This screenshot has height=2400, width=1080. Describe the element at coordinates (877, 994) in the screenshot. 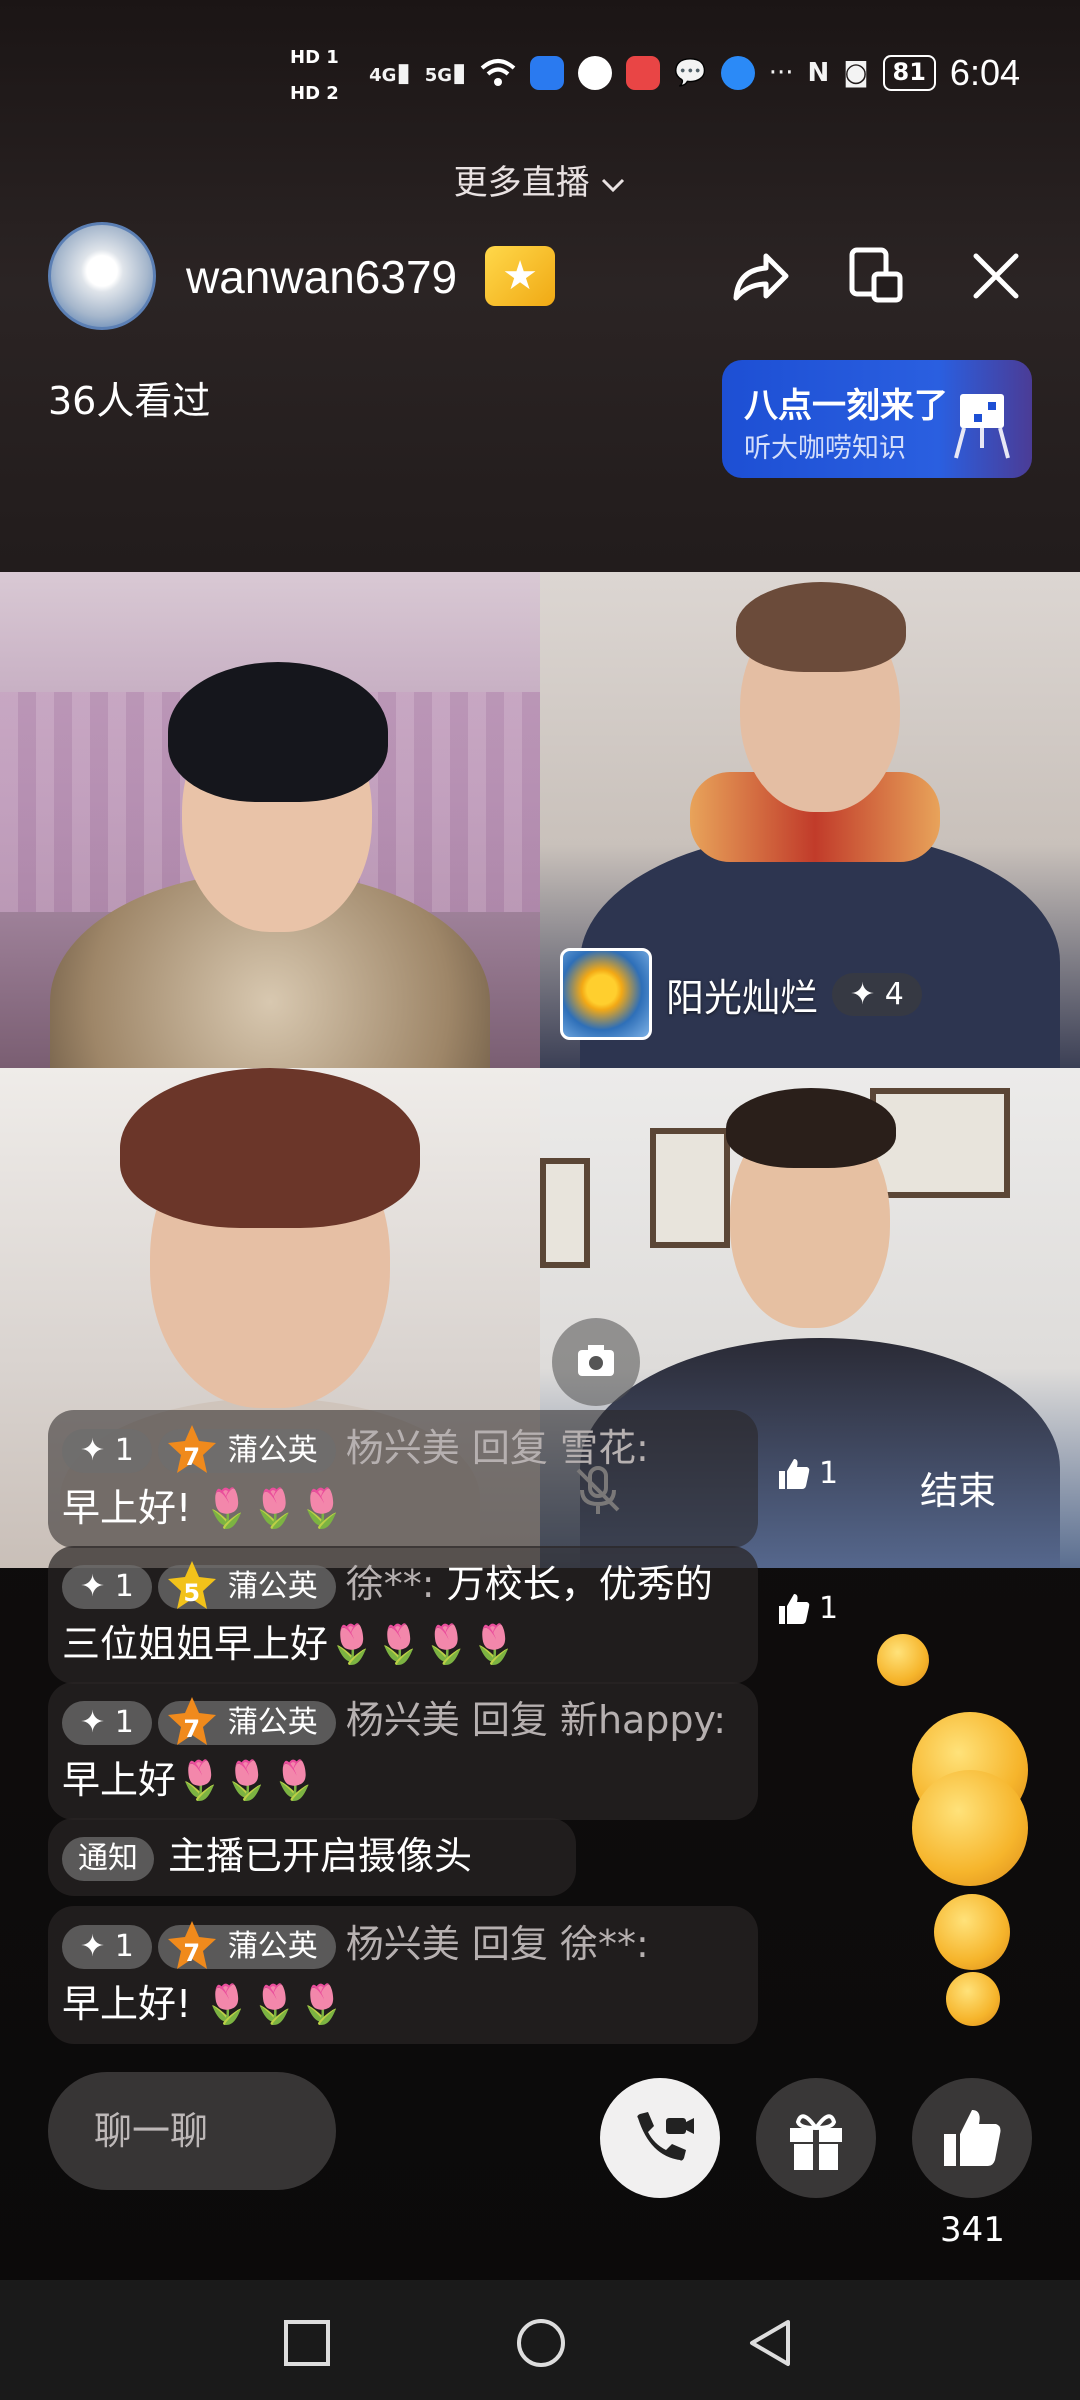

I see `guest-level-badge: ✦ 4` at that location.